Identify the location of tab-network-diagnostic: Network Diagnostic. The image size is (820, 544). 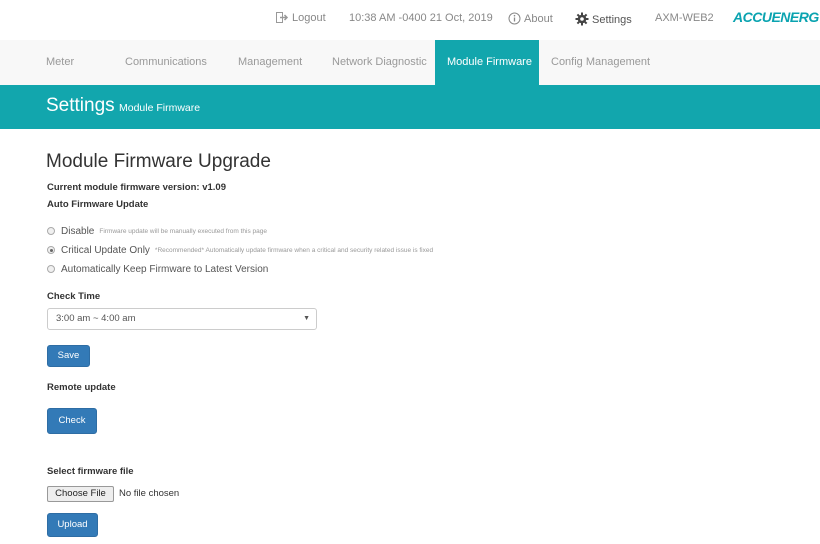
(379, 62).